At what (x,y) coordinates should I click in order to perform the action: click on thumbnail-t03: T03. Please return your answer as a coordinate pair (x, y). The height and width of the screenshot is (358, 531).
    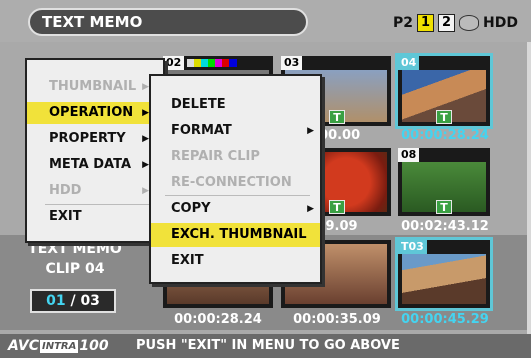
    Looking at the image, I should click on (444, 274).